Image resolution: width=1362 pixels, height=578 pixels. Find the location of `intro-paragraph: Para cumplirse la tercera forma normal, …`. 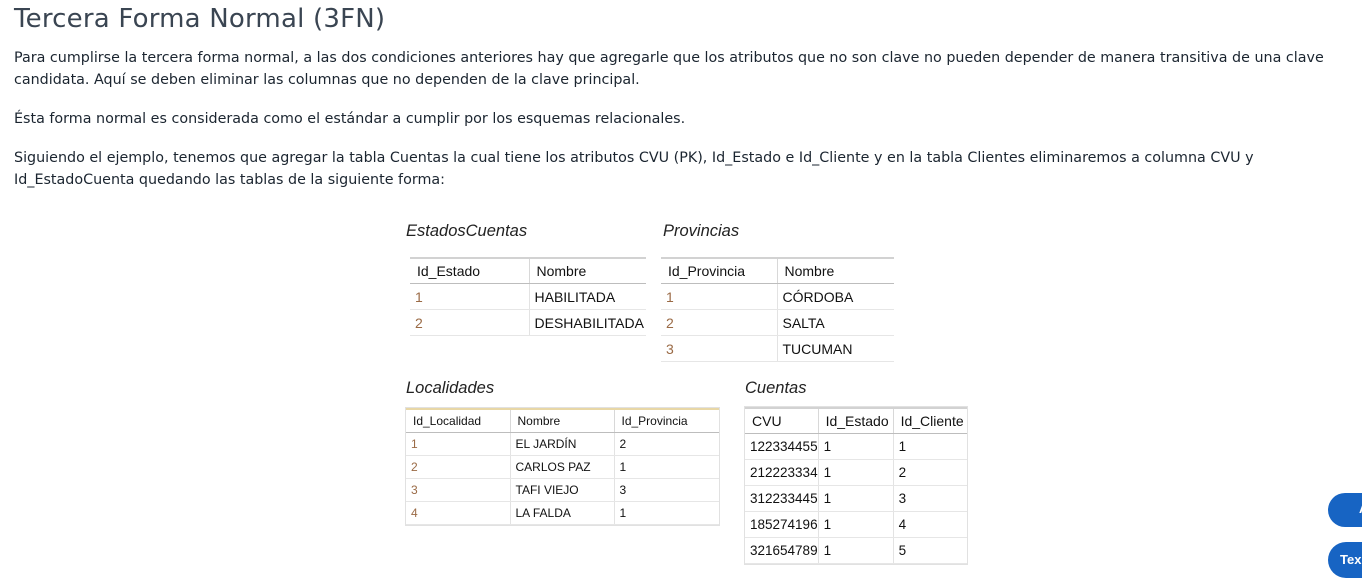

intro-paragraph: Para cumplirse la tercera forma normal, … is located at coordinates (669, 69).